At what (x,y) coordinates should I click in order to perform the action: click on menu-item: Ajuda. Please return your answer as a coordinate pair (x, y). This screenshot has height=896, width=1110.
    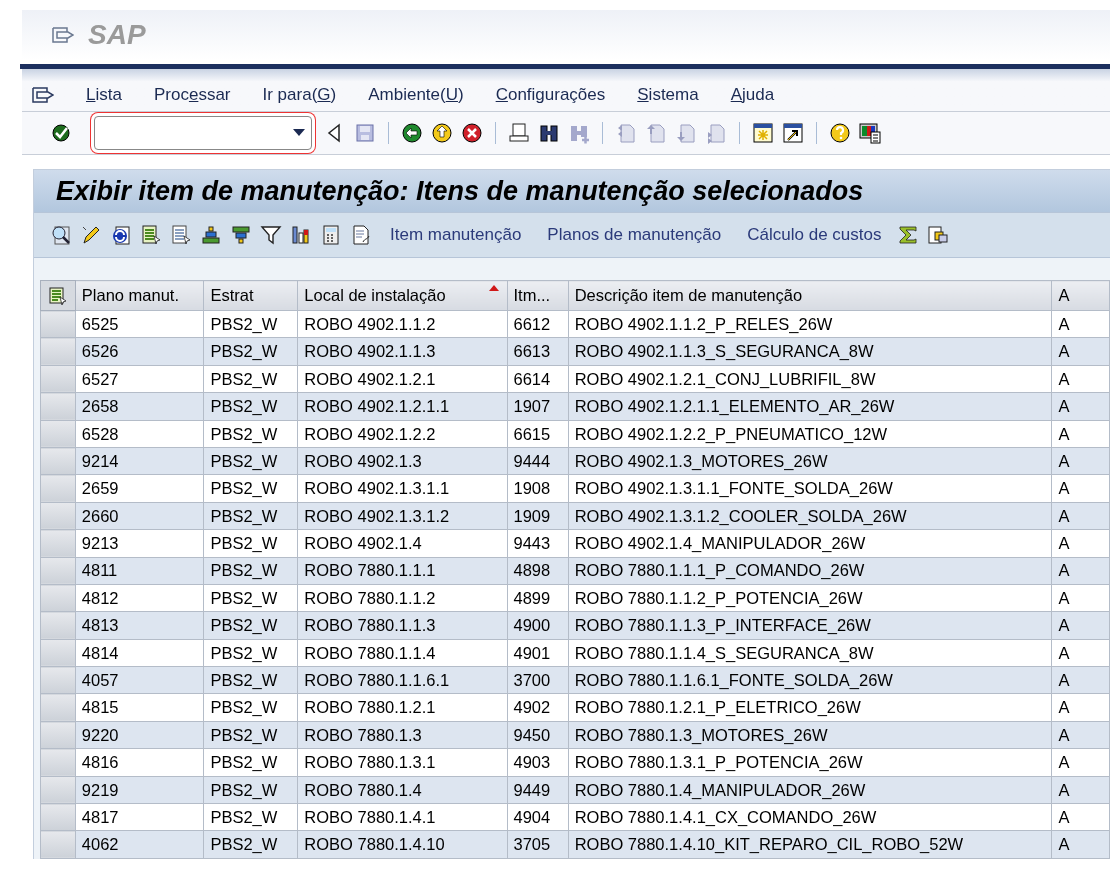
    Looking at the image, I should click on (752, 95).